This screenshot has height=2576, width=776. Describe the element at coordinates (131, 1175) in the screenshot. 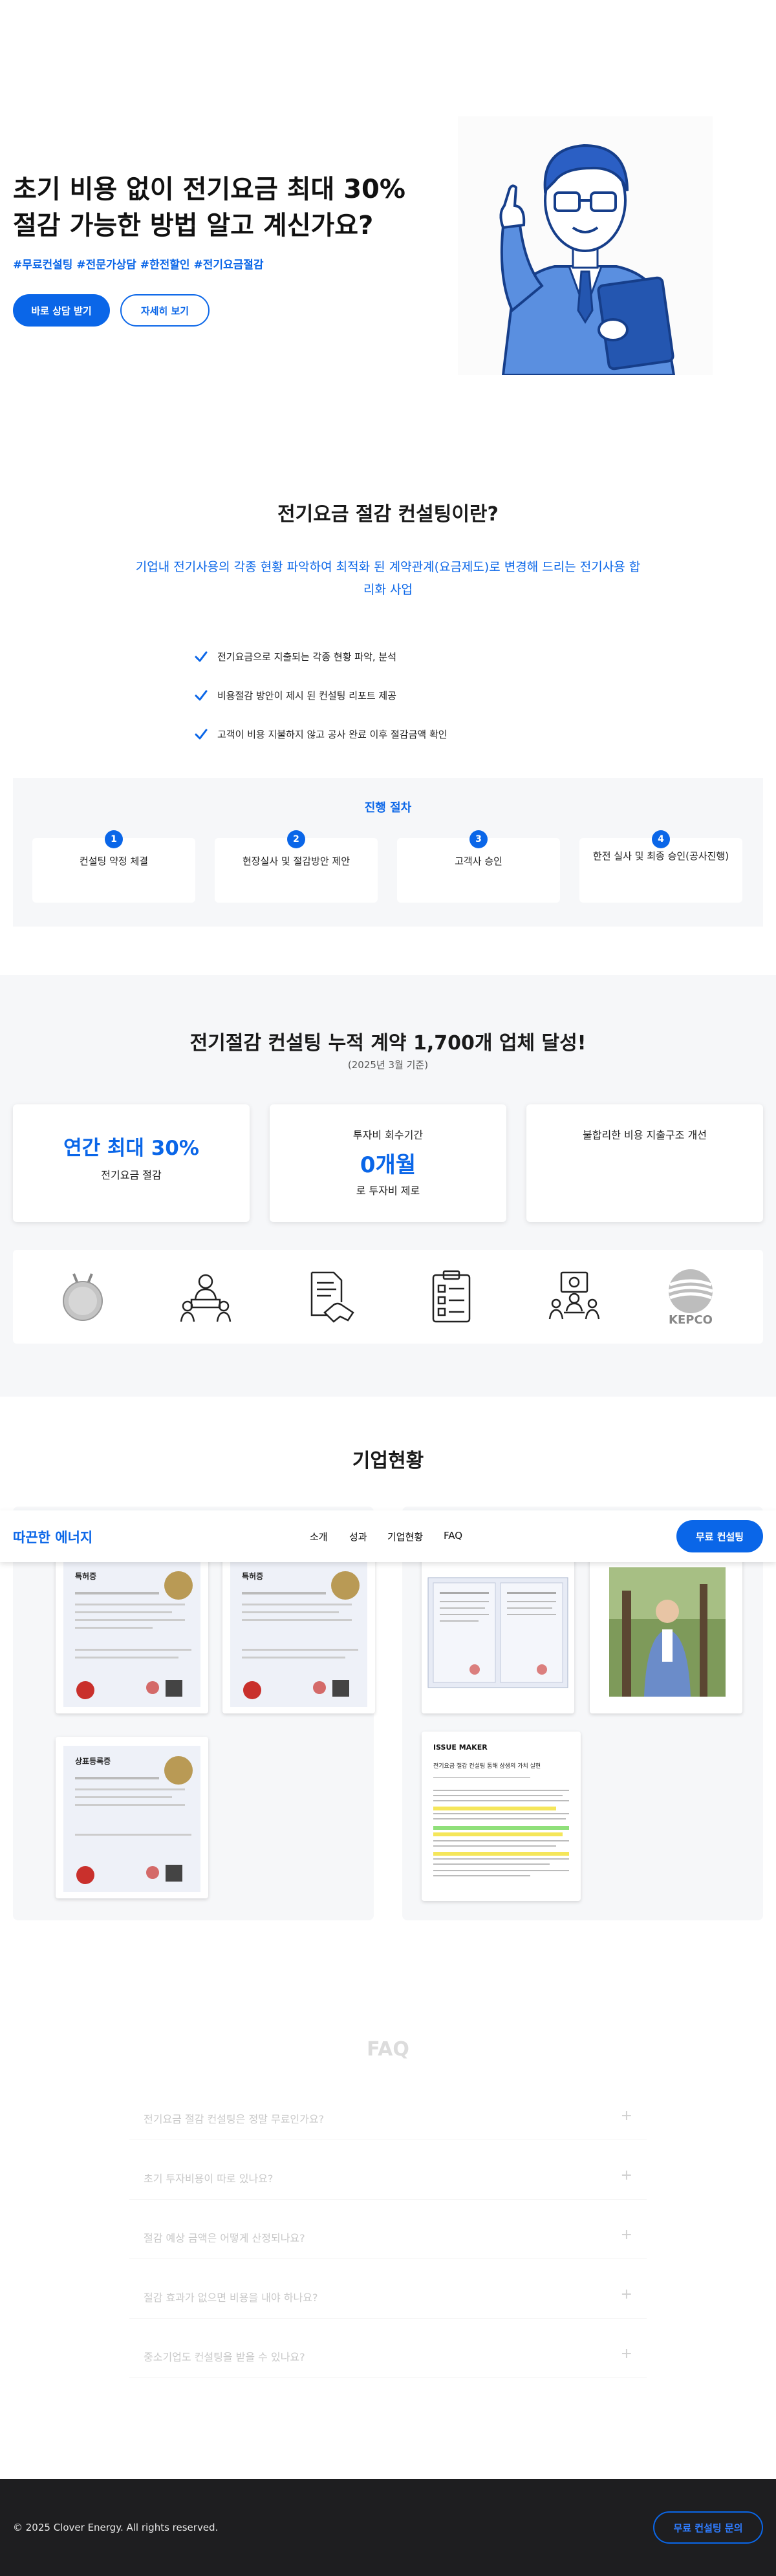

I see `stat-saving-label: 전기요금 절감` at that location.